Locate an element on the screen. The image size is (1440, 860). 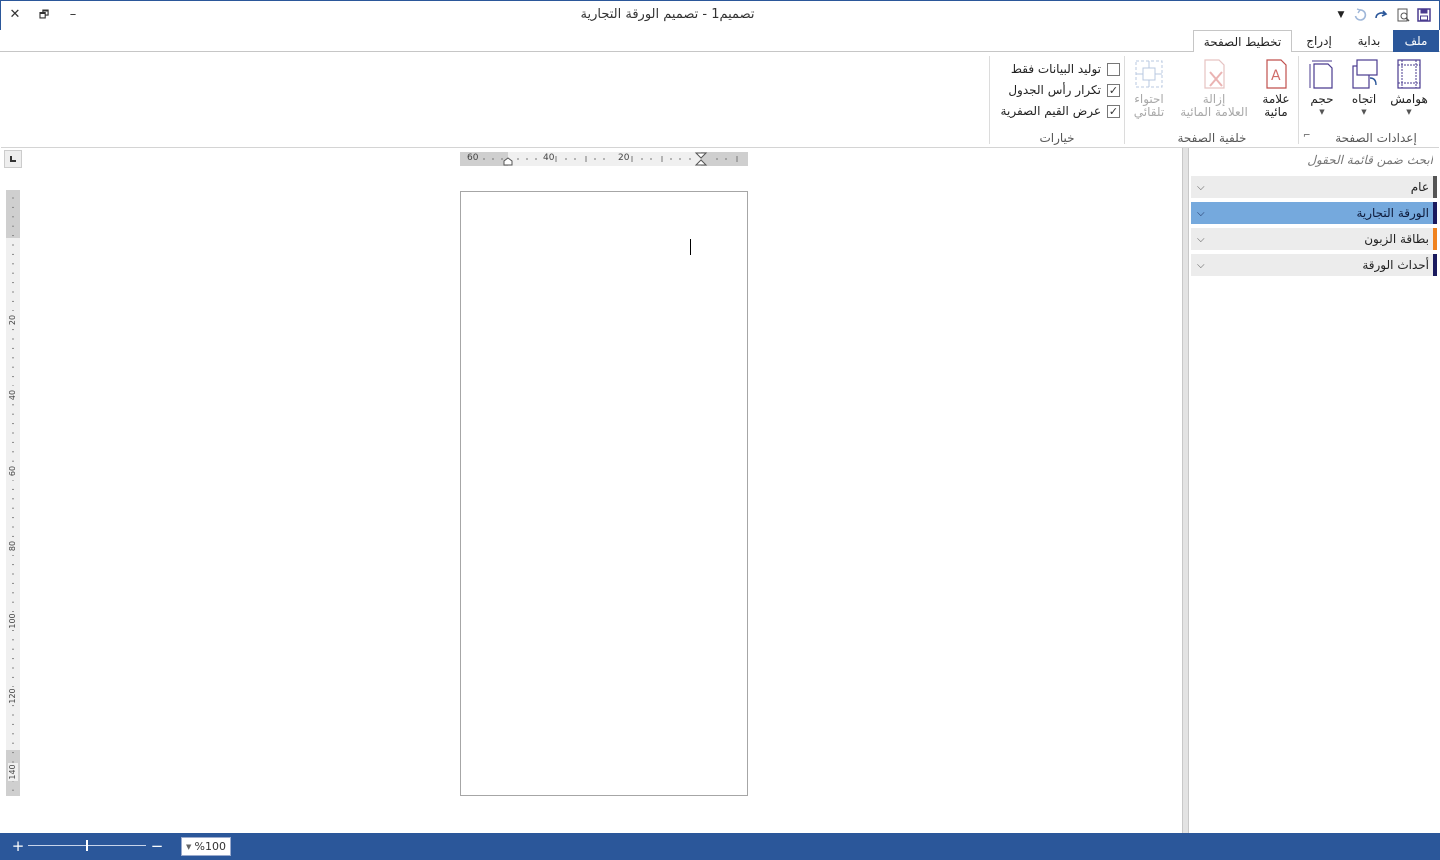
minimize-icon: – is located at coordinates (73, 14).